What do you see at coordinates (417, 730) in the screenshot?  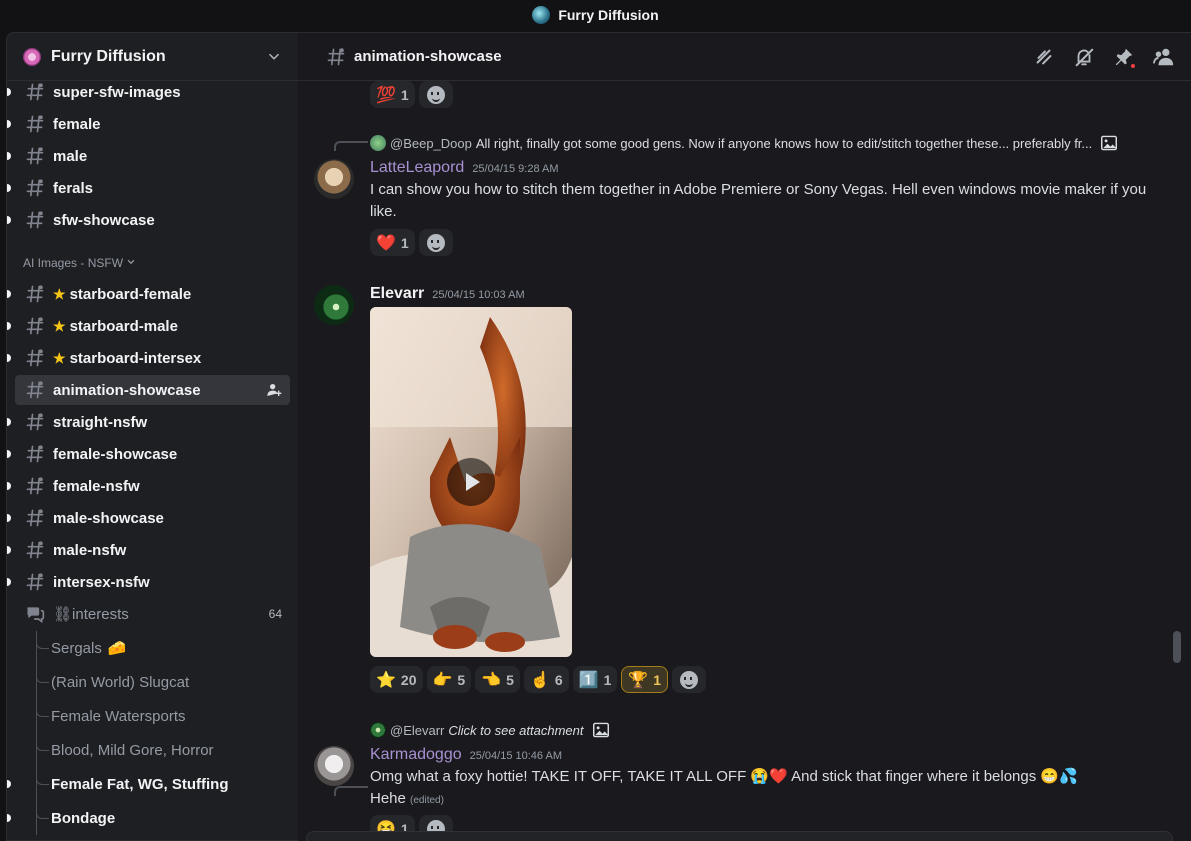 I see `reply-author: @Elevarr` at bounding box center [417, 730].